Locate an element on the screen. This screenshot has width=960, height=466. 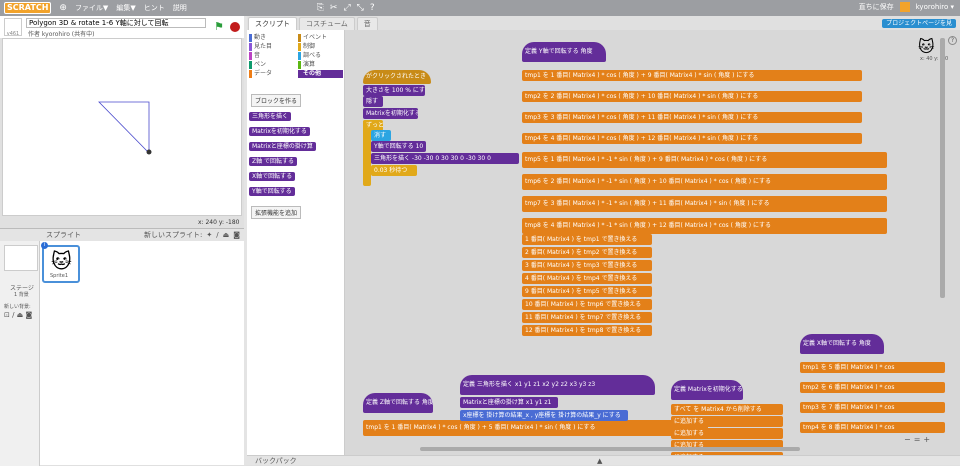
info-icon: i is located at coordinates (44, 245).